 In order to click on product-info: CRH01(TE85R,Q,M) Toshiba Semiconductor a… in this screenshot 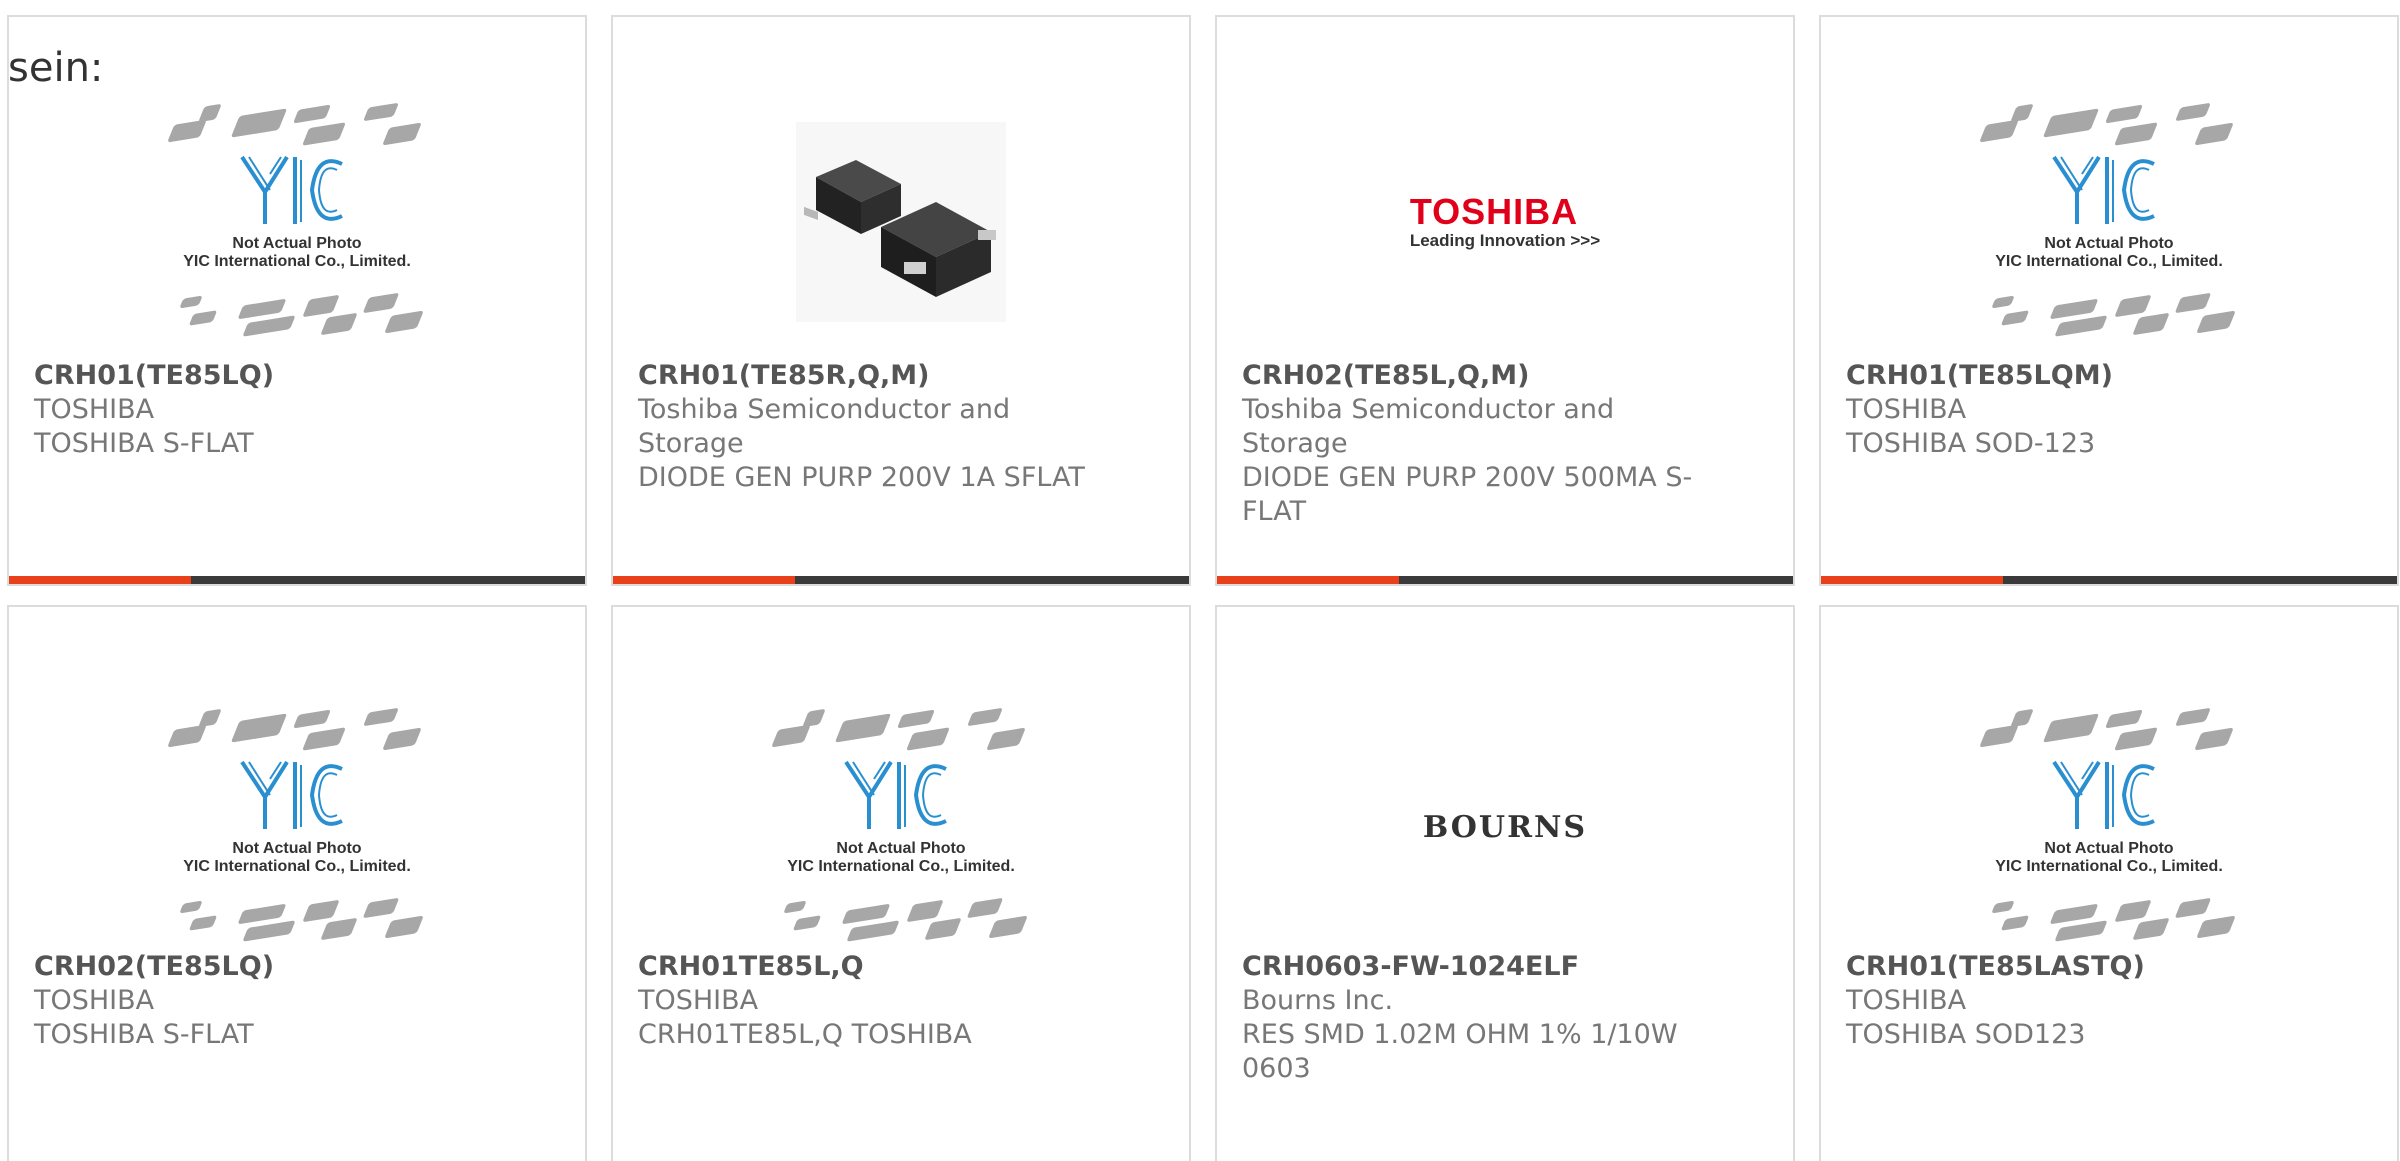, I will do `click(873, 427)`.